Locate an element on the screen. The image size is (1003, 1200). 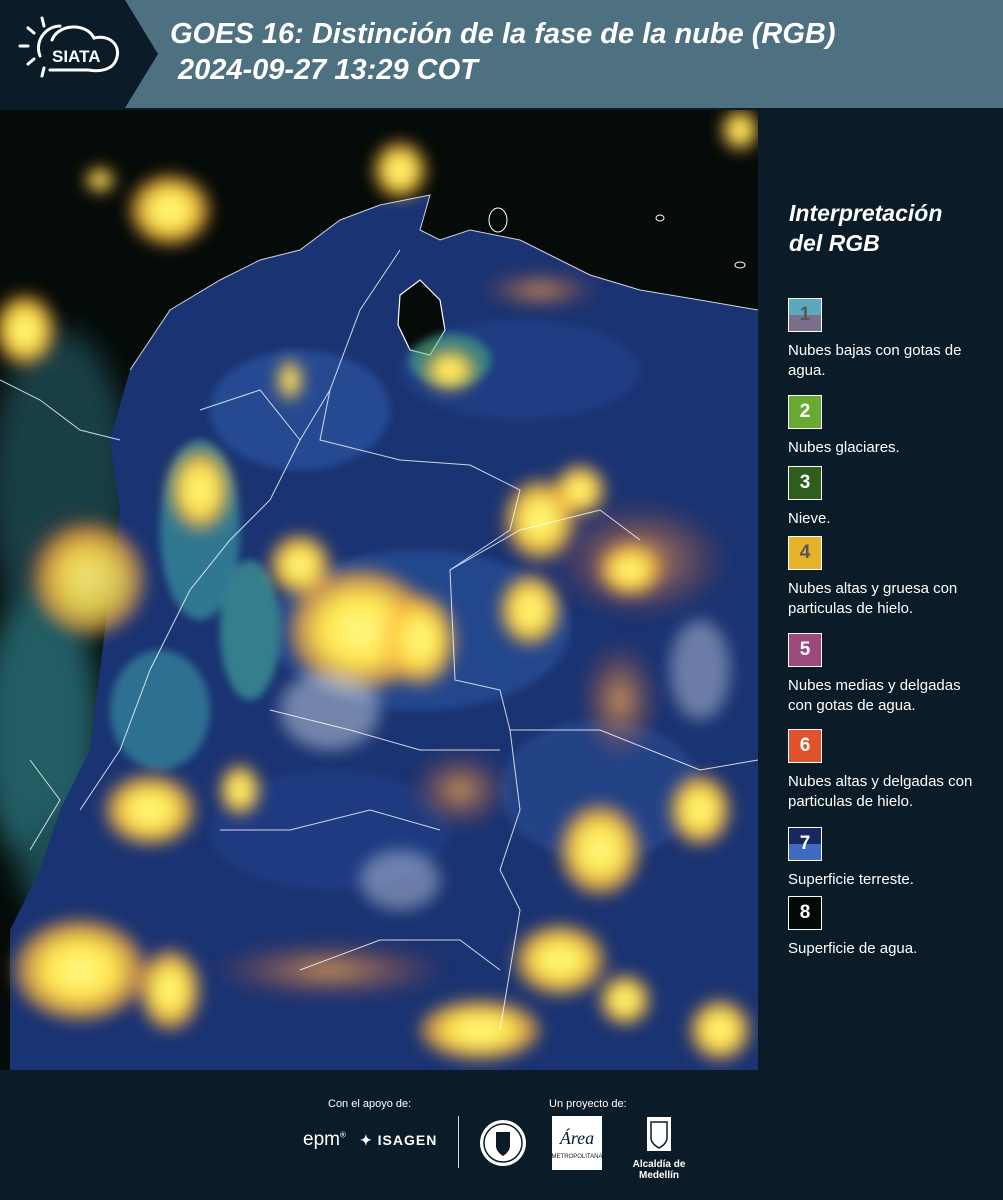
legend-title-line-2: del RGB is located at coordinates (834, 243).